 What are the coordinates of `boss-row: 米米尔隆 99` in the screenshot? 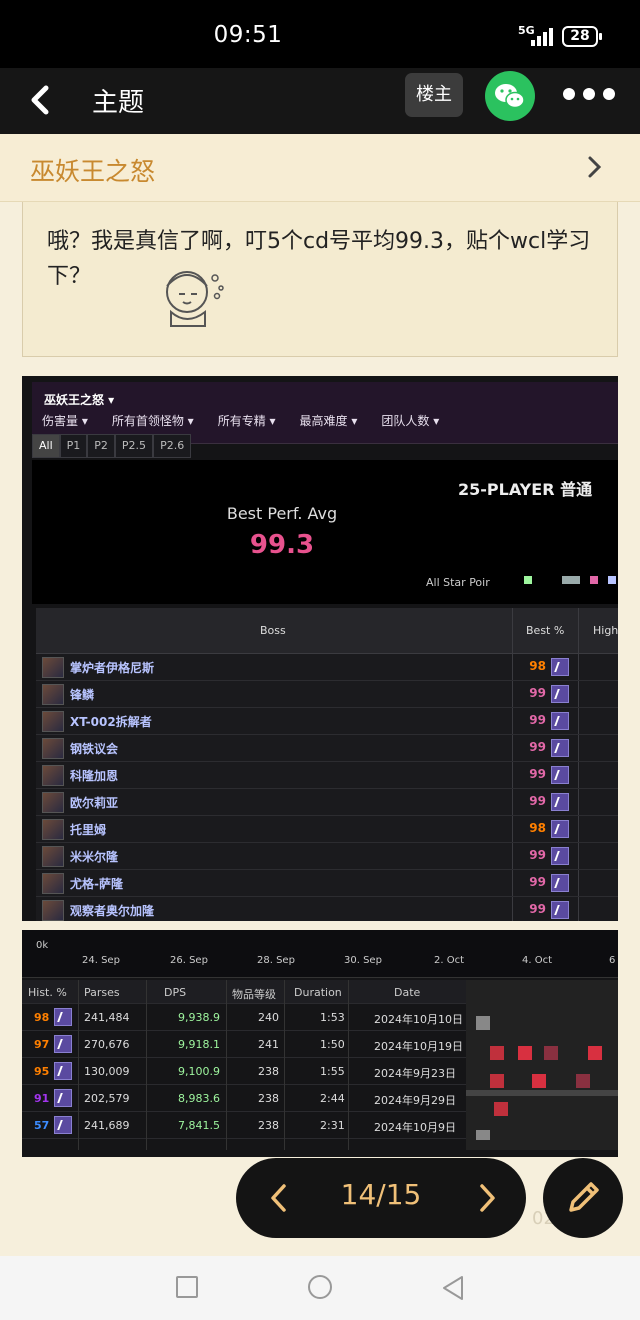 It's located at (327, 856).